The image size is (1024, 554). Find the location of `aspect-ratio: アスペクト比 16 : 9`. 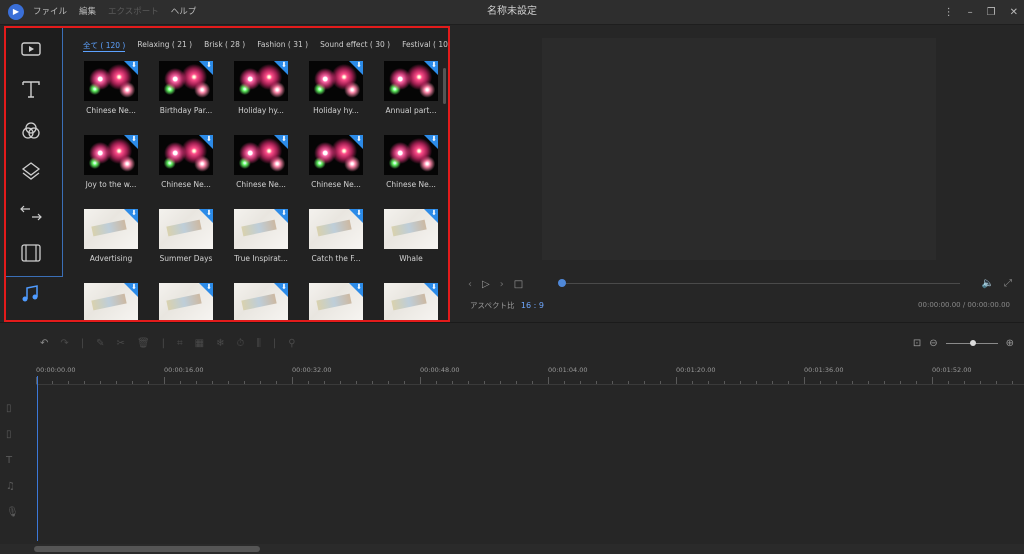

aspect-ratio: アスペクト比 16 : 9 is located at coordinates (507, 305).